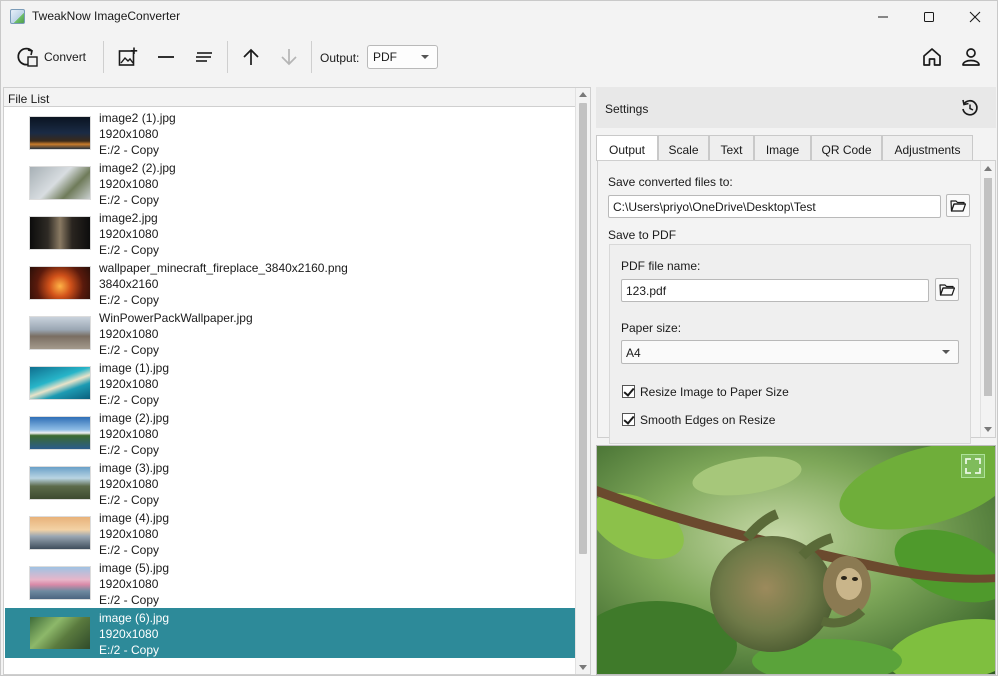  I want to click on file-list-item: image (4).jpg 1920x1080 E:/2 - Copy, so click(290, 533).